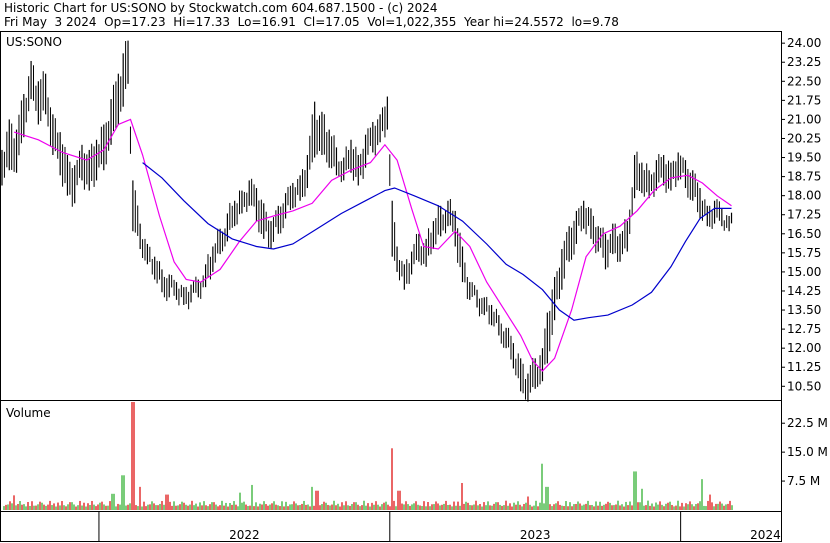 Image resolution: width=830 pixels, height=543 pixels. Describe the element at coordinates (803, 481) in the screenshot. I see `volume-tick-label: 7.5 M` at that location.